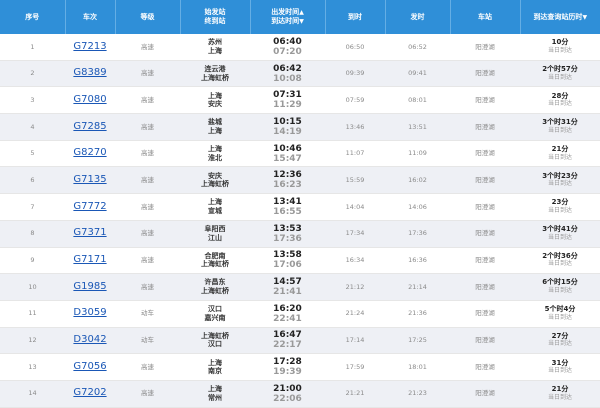  I want to click on depart-time: 10:46, so click(287, 148).